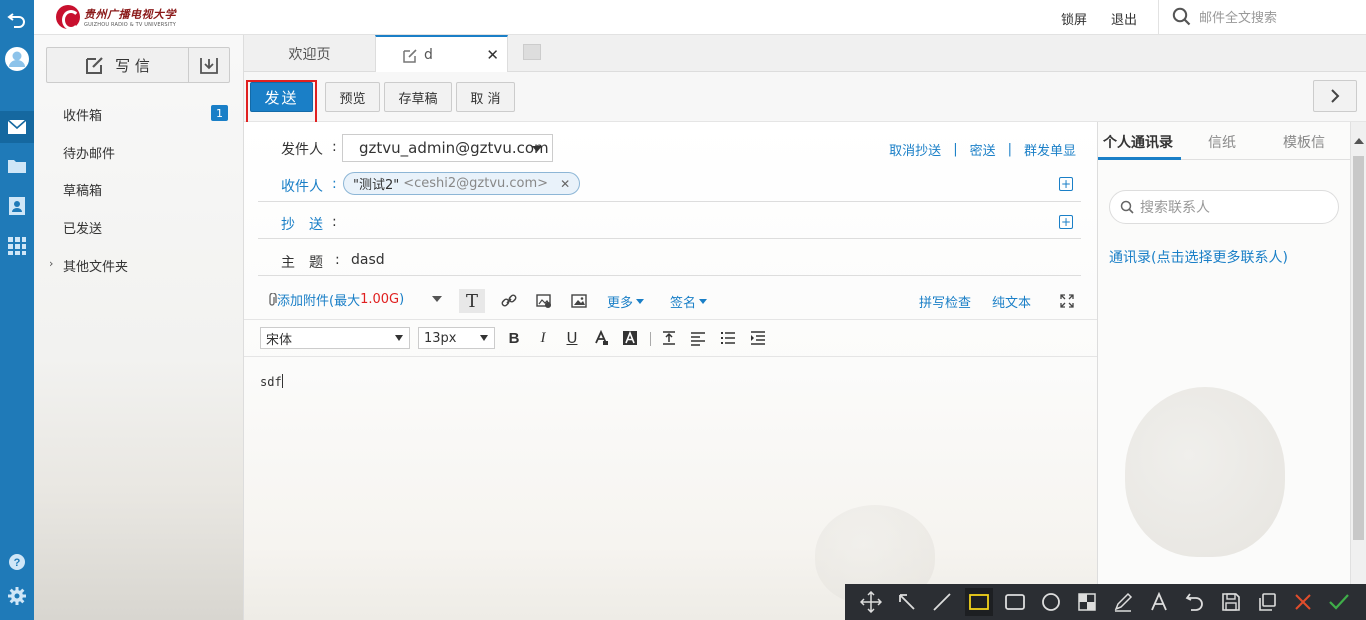 Image resolution: width=1366 pixels, height=620 pixels. Describe the element at coordinates (1051, 602) in the screenshot. I see `ellipse-icon` at that location.